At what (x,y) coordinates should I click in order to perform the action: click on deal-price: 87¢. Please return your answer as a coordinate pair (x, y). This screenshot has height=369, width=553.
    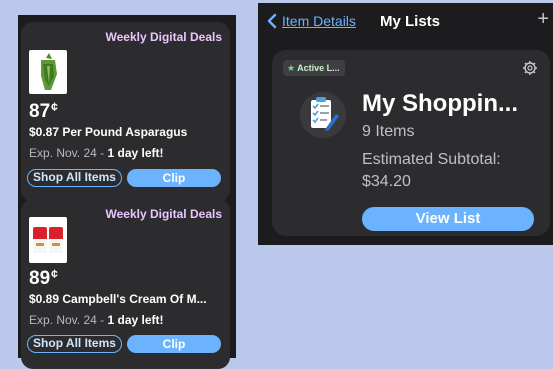
    Looking at the image, I should click on (43, 111).